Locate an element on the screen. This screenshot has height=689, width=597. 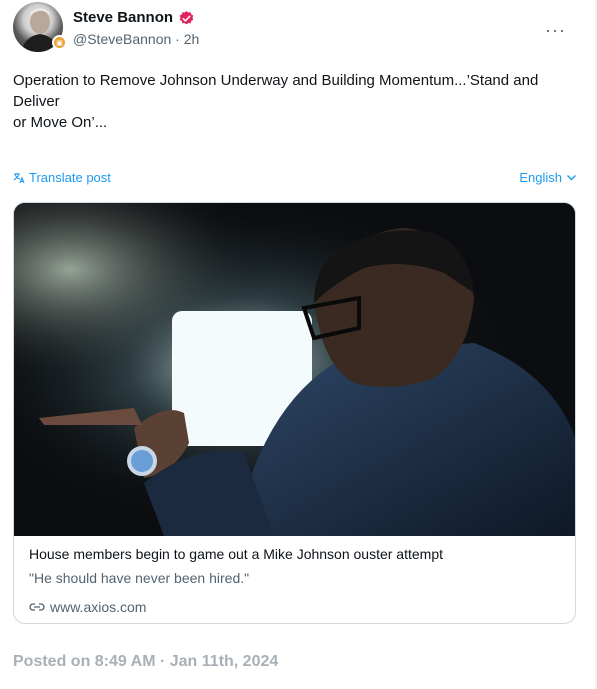
verified-badge-icon is located at coordinates (186, 18).